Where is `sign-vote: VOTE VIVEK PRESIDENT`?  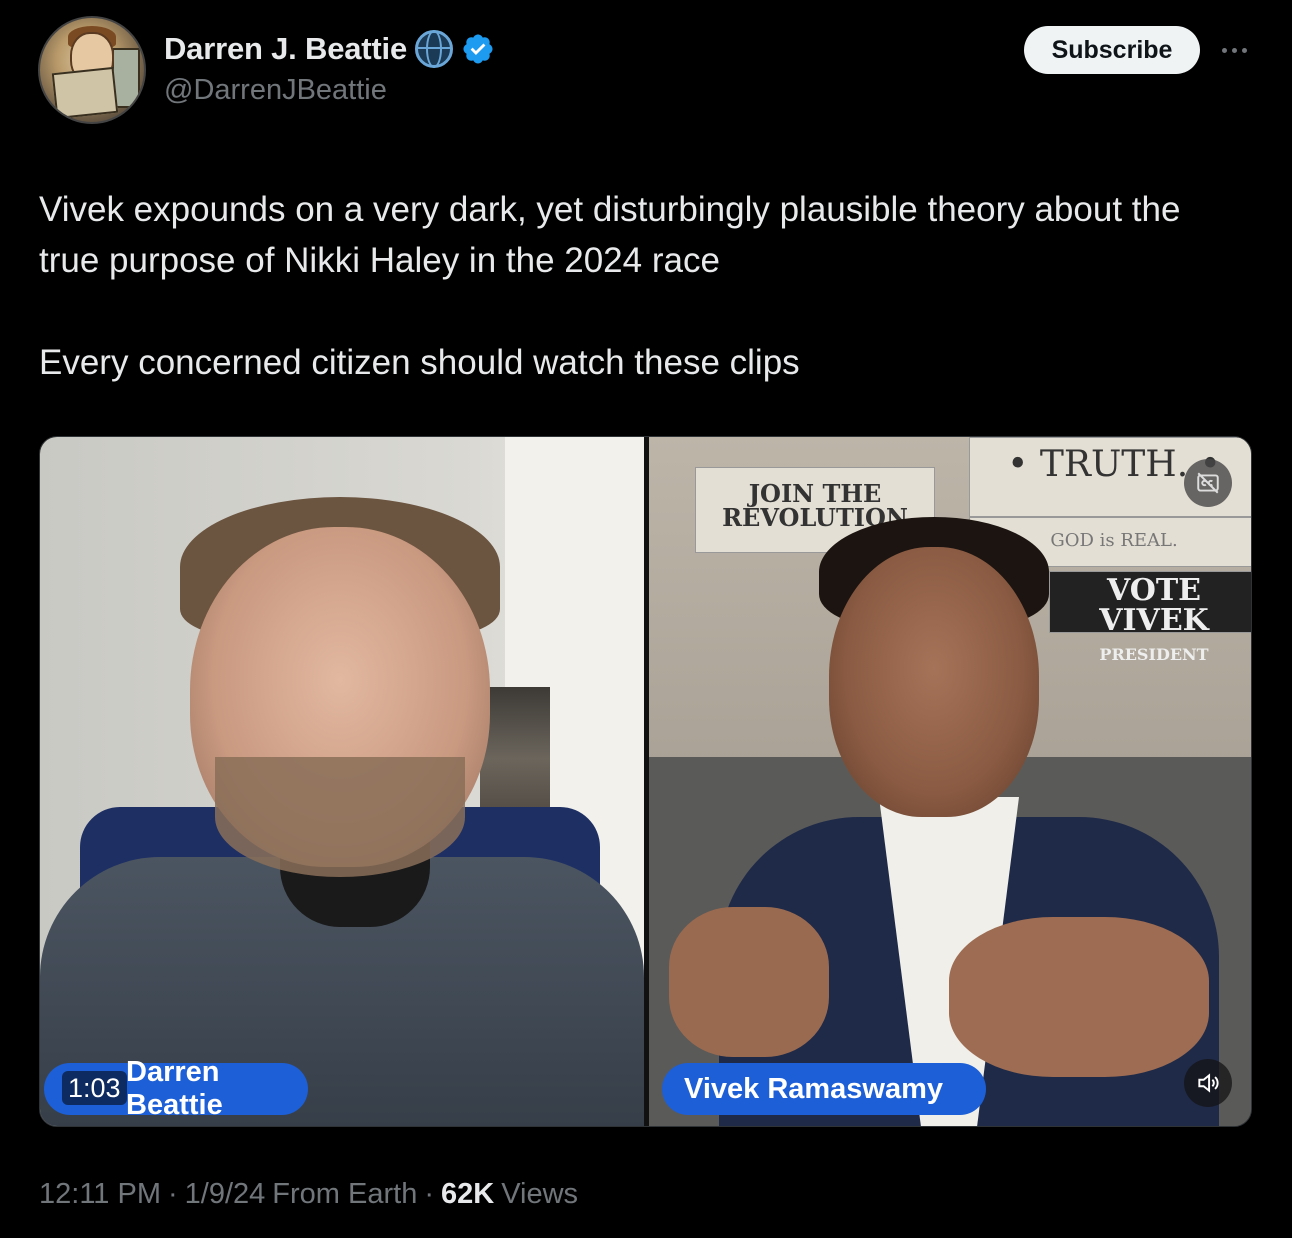
sign-vote: VOTE VIVEK PRESIDENT is located at coordinates (1150, 617).